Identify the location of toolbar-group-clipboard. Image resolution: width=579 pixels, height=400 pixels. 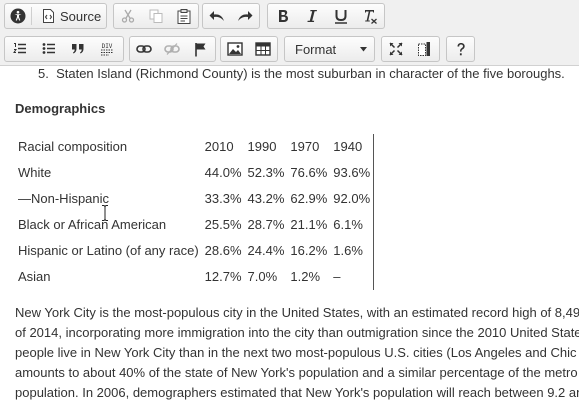
(156, 16).